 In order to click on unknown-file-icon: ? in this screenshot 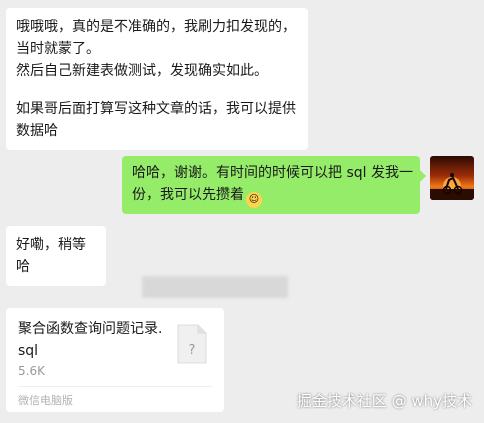, I will do `click(192, 344)`.